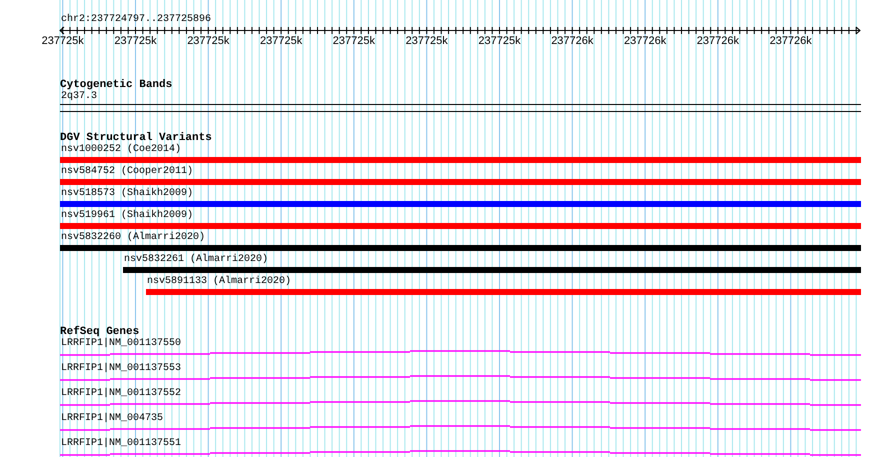  What do you see at coordinates (121, 344) in the screenshot?
I see `gene-label: LRRFIP1|NM_001137550` at bounding box center [121, 344].